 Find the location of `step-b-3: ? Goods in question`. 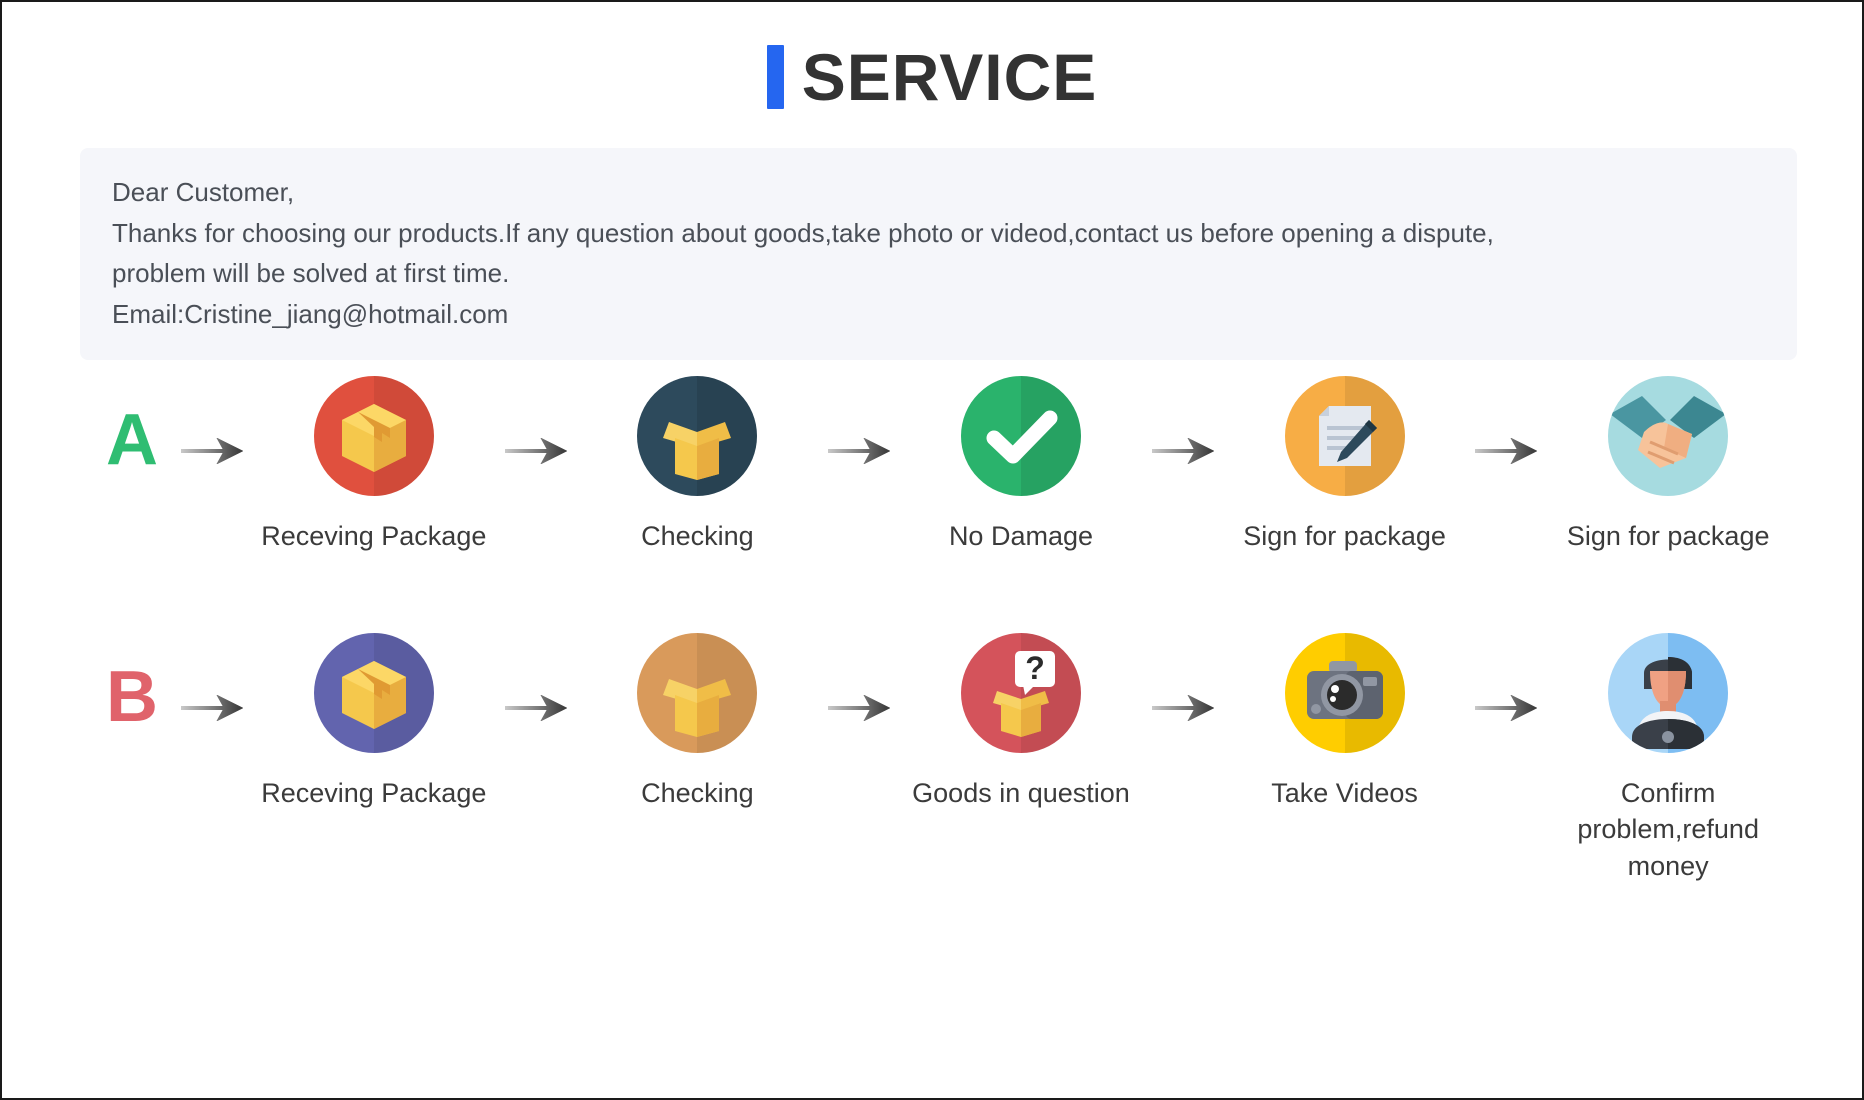

step-b-3: ? Goods in question is located at coordinates (1021, 721).